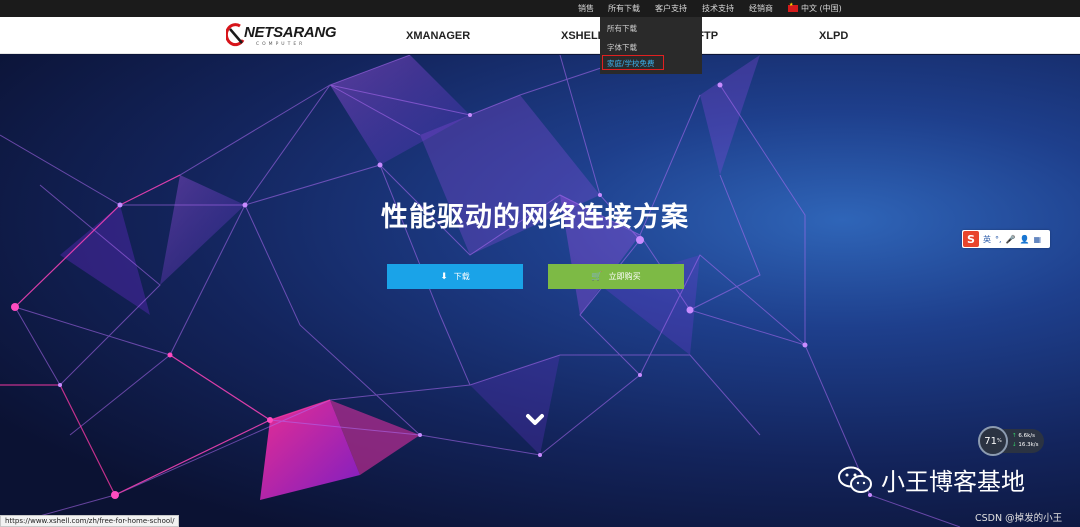 This screenshot has height=527, width=1080. Describe the element at coordinates (455, 276) in the screenshot. I see `download-button: ⬇ 下载` at that location.